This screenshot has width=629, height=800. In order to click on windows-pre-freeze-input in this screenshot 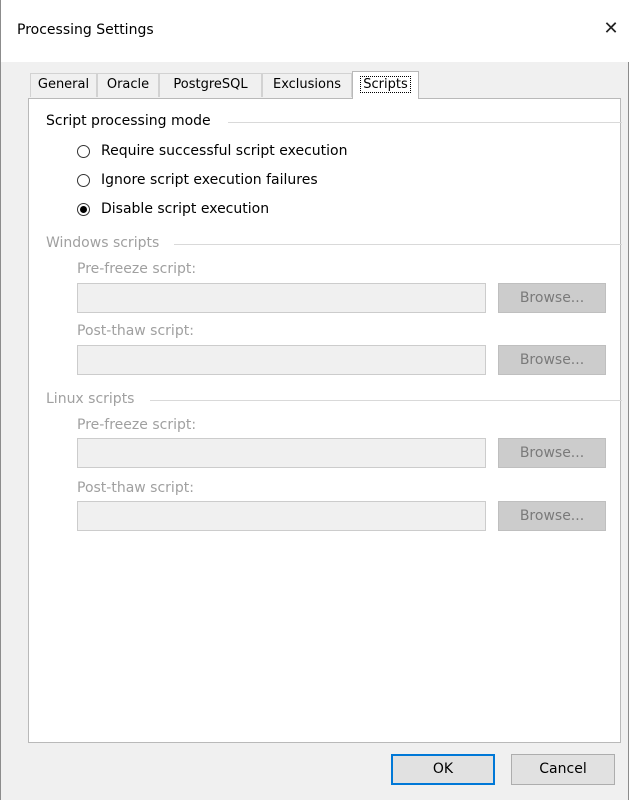, I will do `click(281, 298)`.